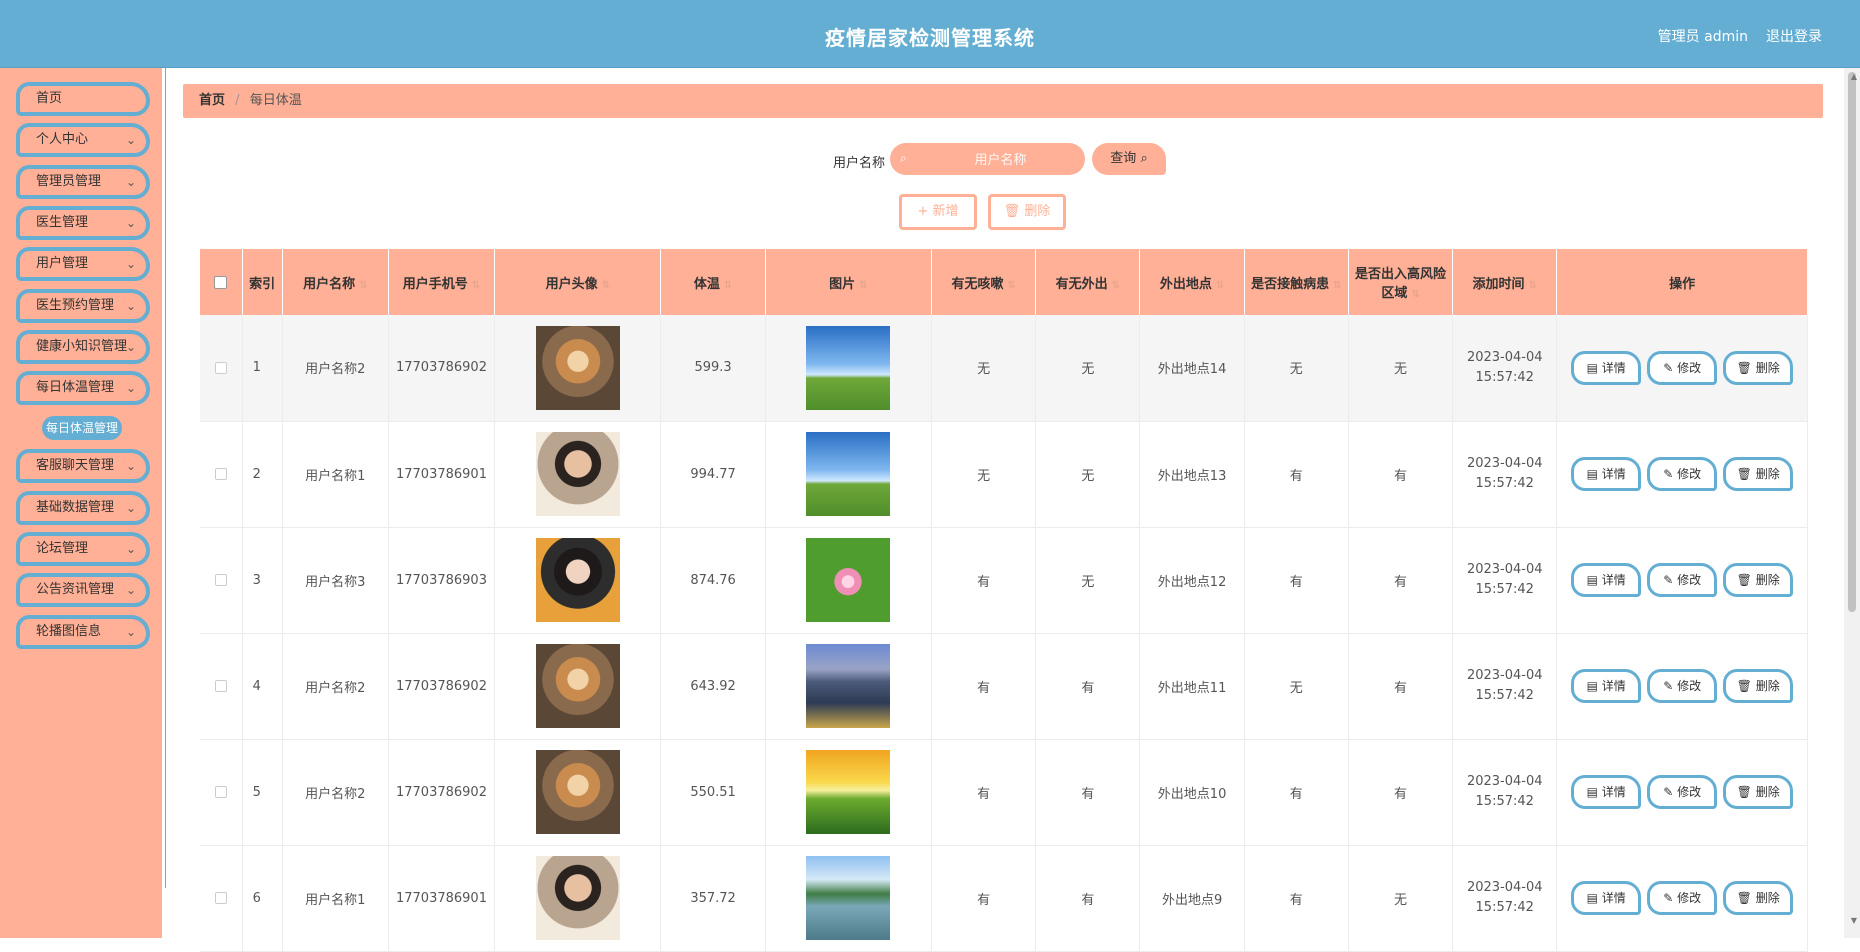 This screenshot has width=1860, height=952. I want to click on sidebar-item-label: 管理员管理, so click(69, 181).